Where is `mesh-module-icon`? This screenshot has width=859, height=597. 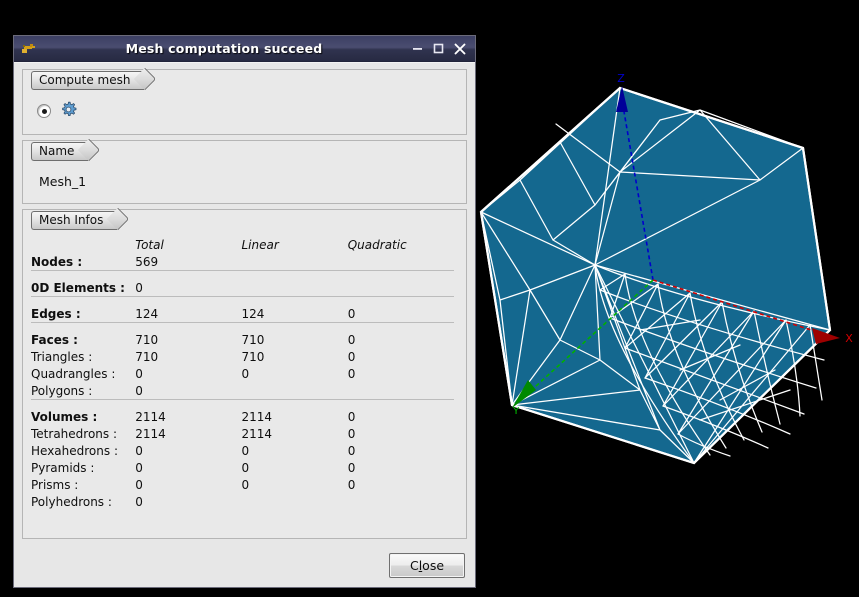 mesh-module-icon is located at coordinates (28, 49).